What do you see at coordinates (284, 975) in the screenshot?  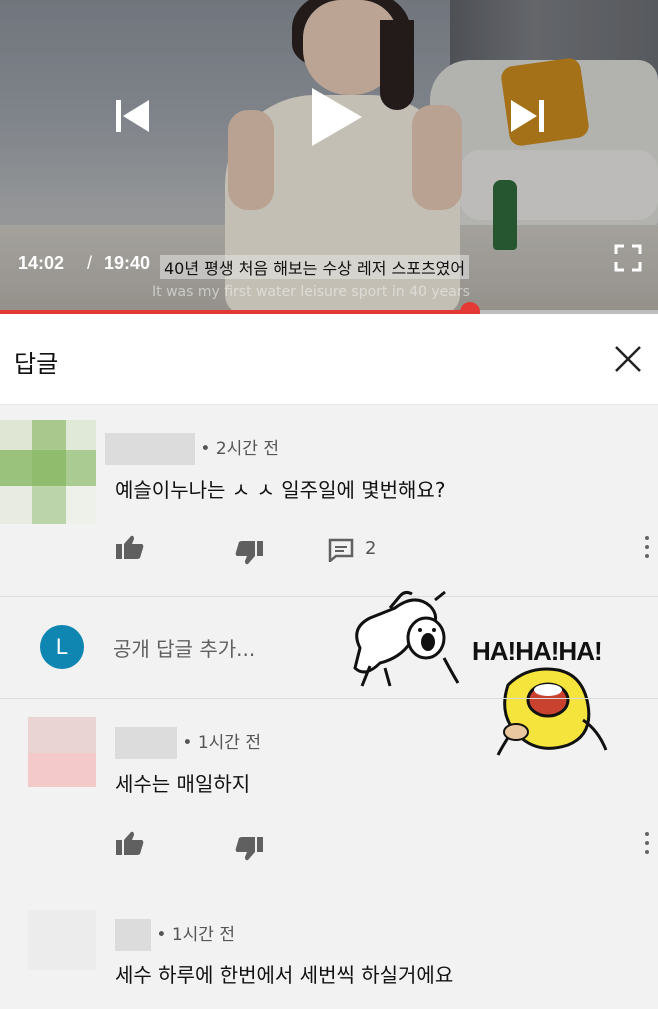 I see `comment-text: 세수 하루에 한번에서 세번씩 하실거에요` at bounding box center [284, 975].